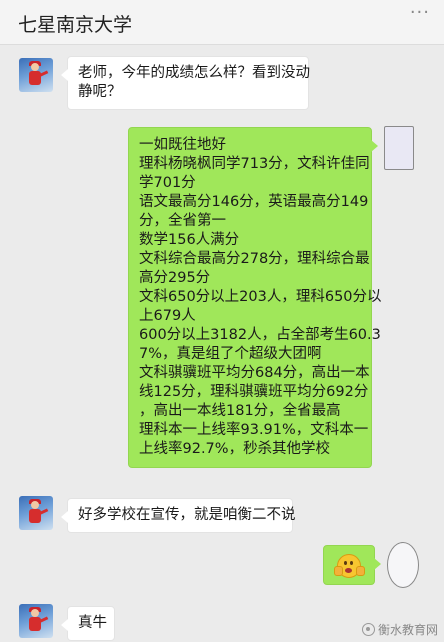  Describe the element at coordinates (230, 354) in the screenshot. I see `message-line: 7%，真是组了个超级大团啊` at that location.